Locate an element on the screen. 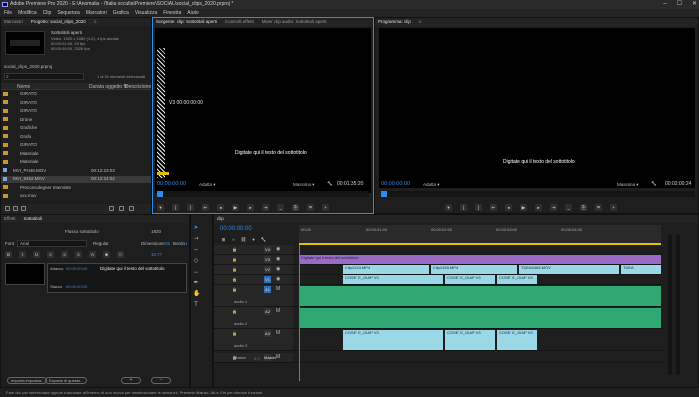  audio-clip is located at coordinates (480, 318).